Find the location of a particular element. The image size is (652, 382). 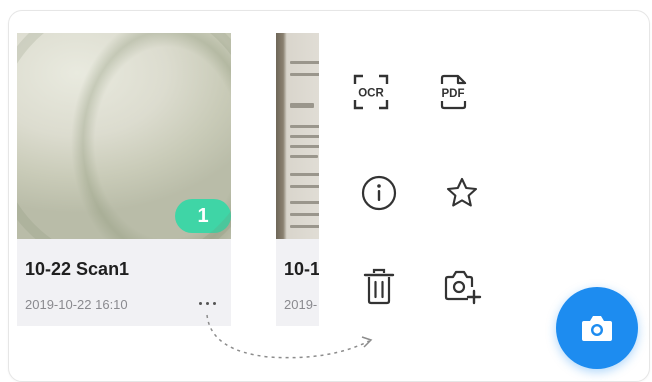

pdf-button: PDF is located at coordinates (453, 92).